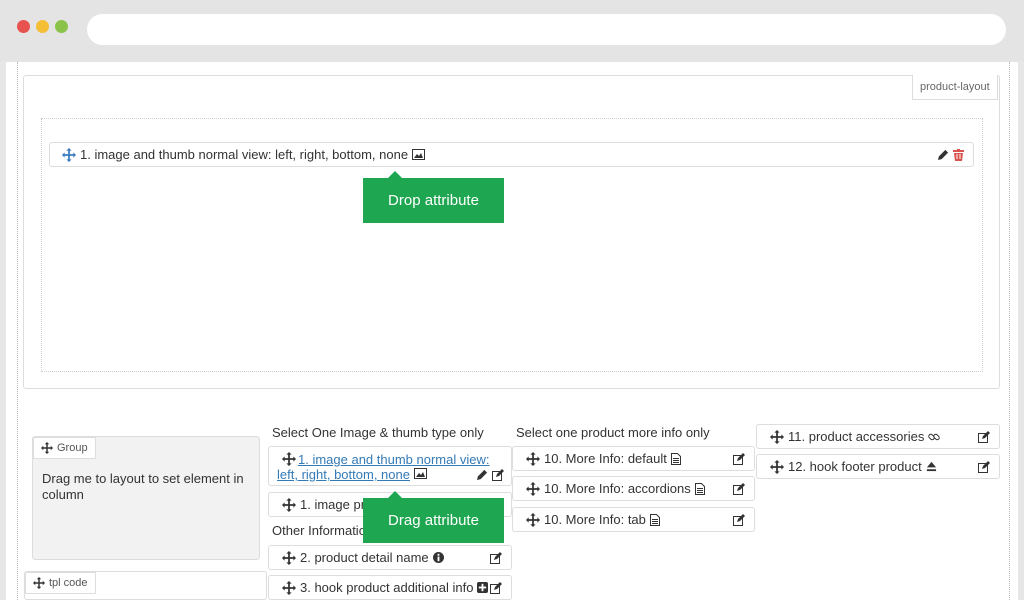 The height and width of the screenshot is (600, 1024). I want to click on left-guide-line, so click(17, 331).